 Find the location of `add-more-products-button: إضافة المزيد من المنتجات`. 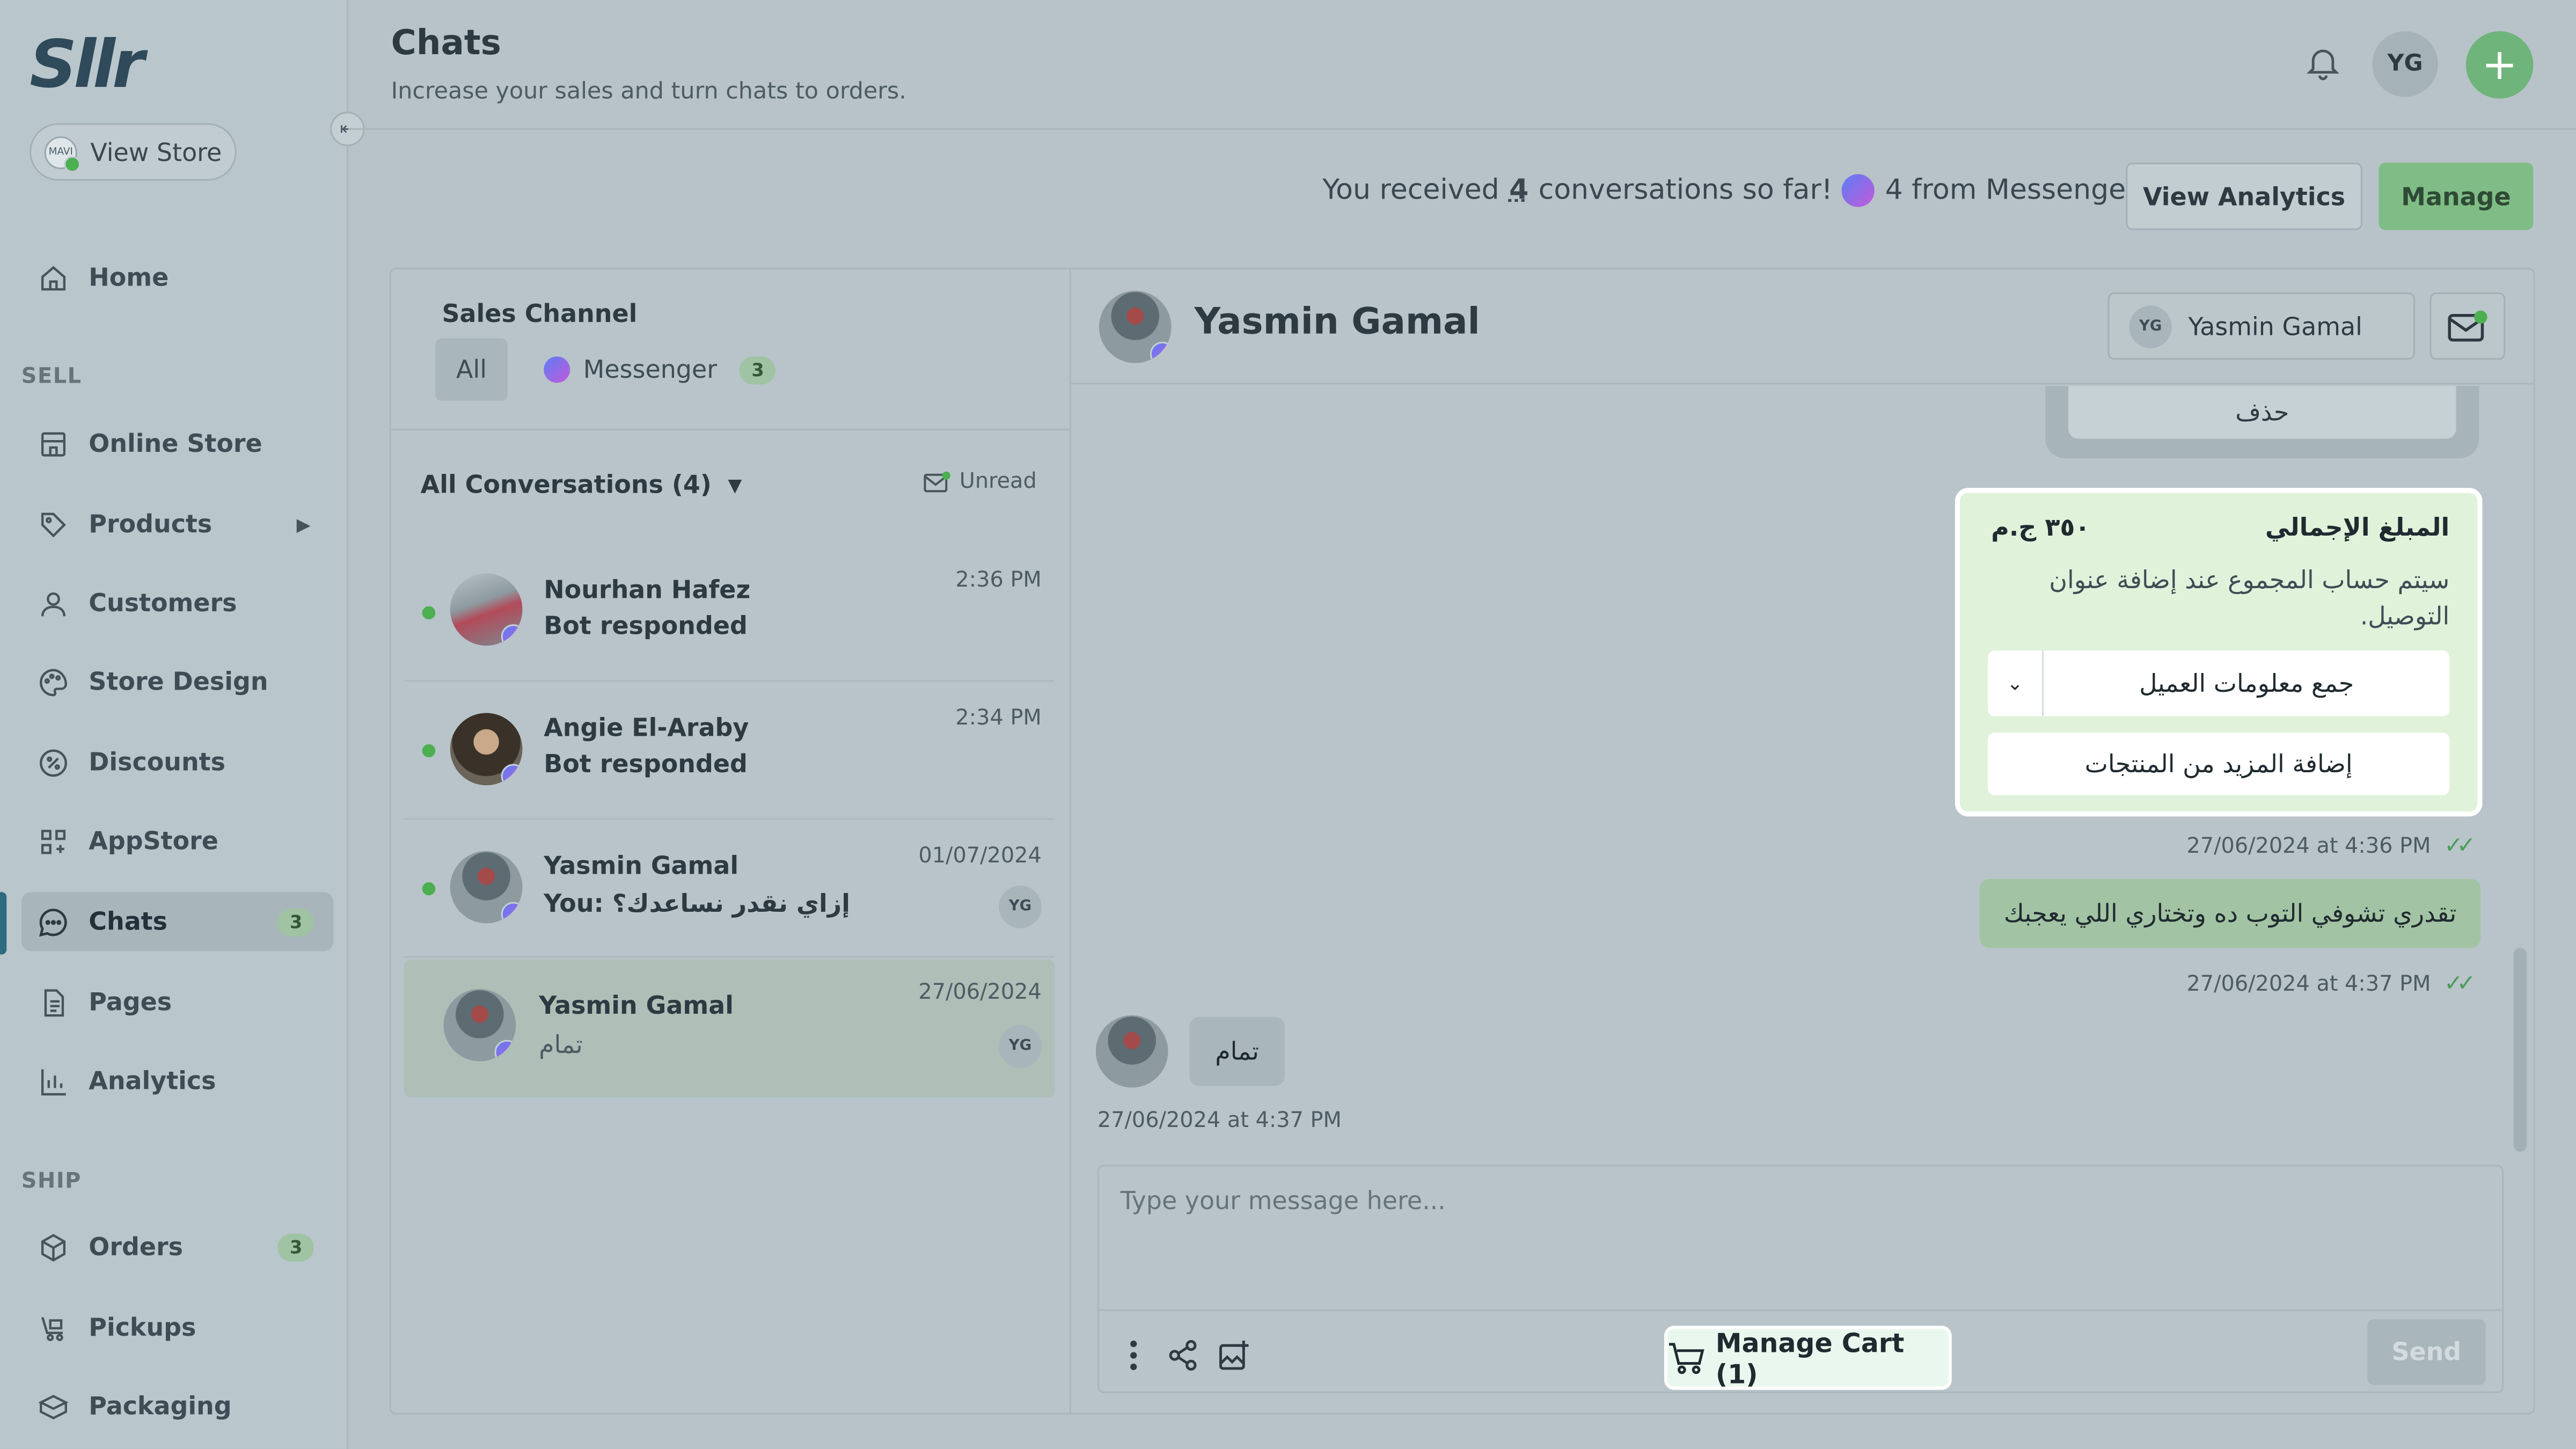

add-more-products-button: إضافة المزيد من المنتجات is located at coordinates (2219, 764).